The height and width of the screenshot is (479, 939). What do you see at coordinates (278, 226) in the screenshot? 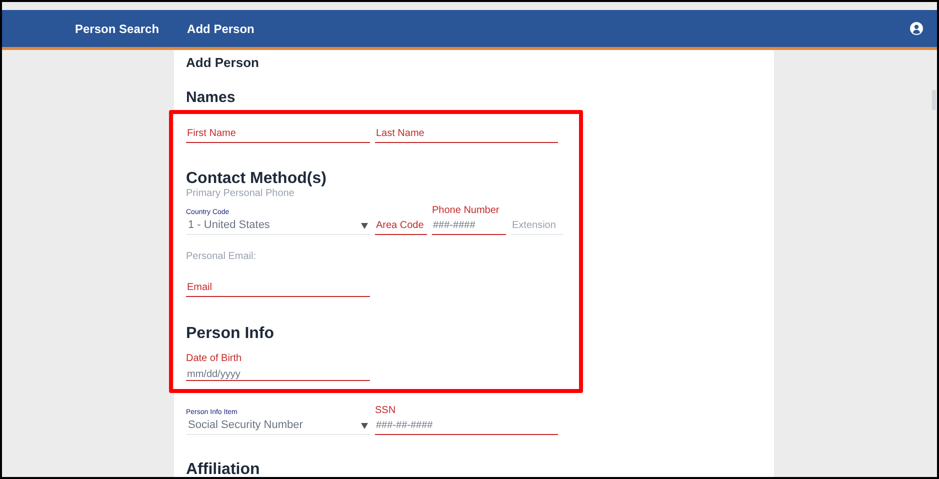
I see `dropdown: 1 - United States` at bounding box center [278, 226].